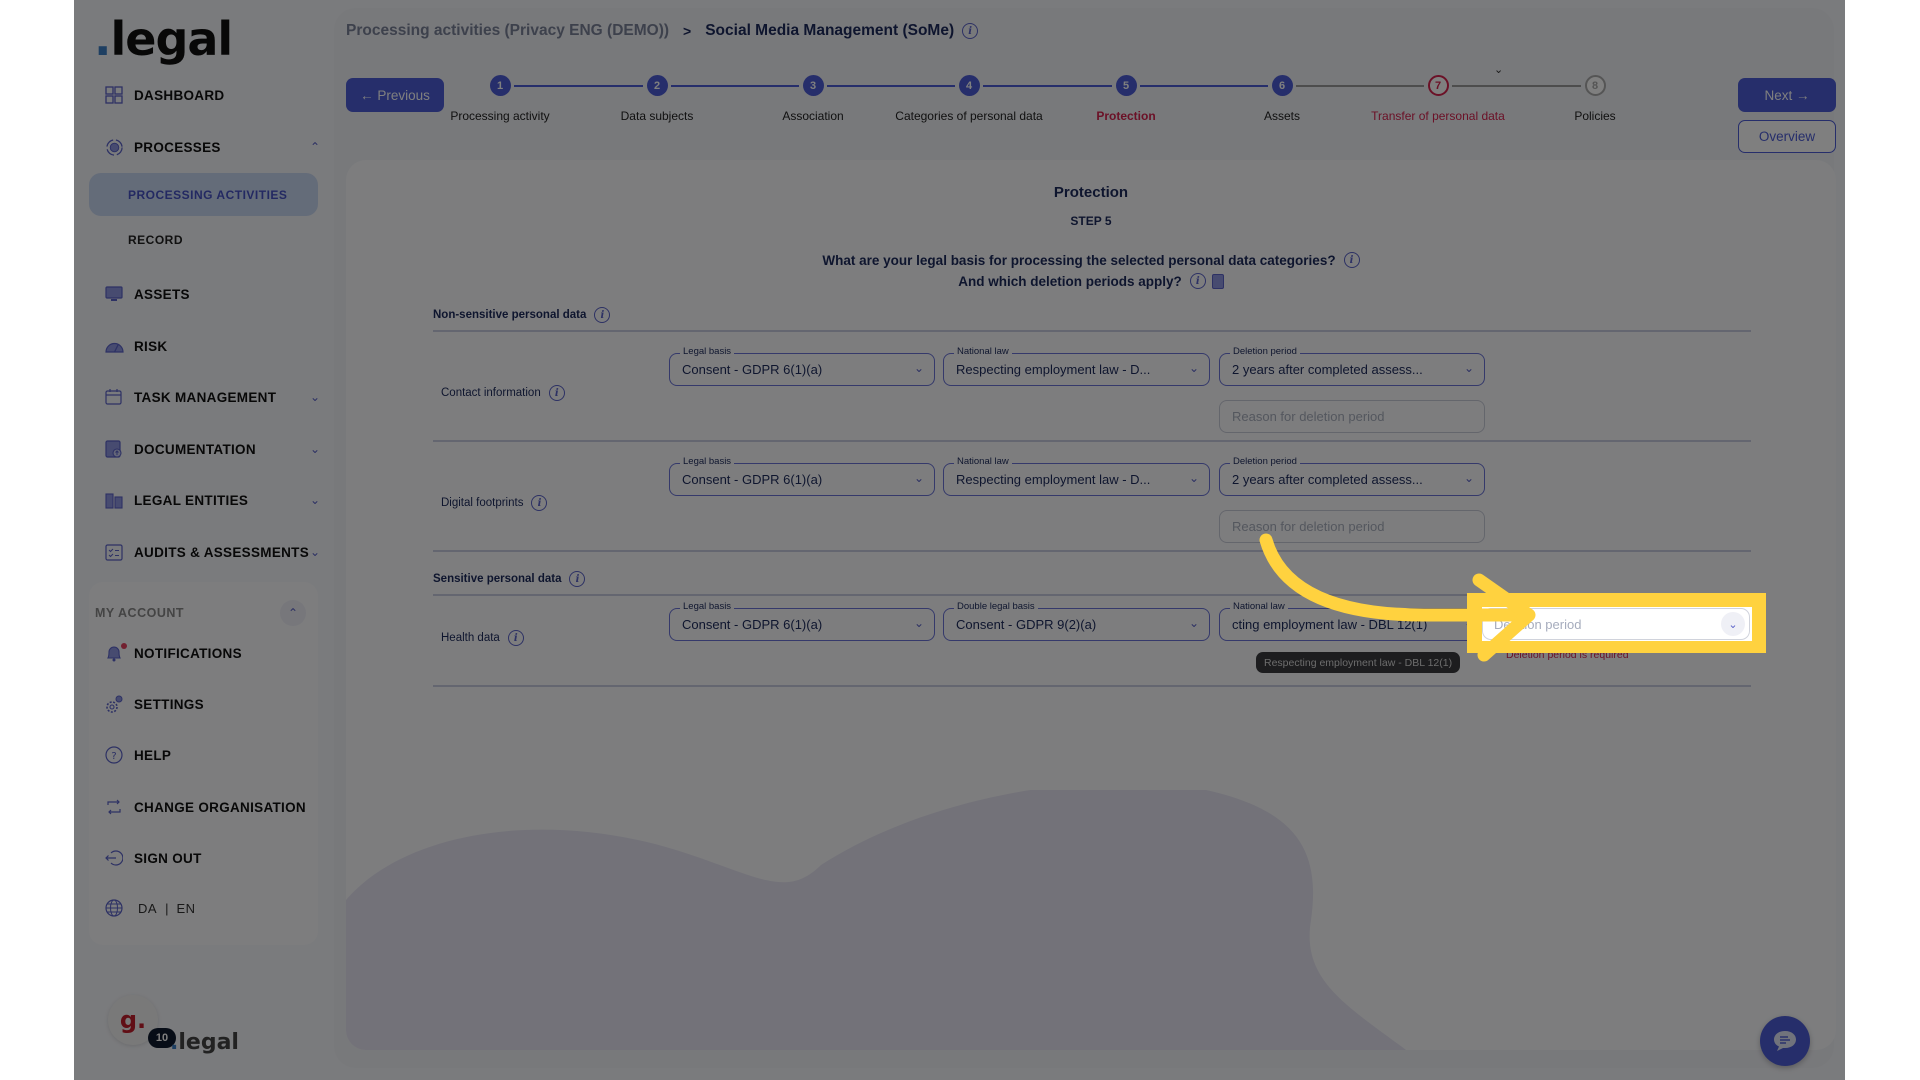 The width and height of the screenshot is (1920, 1080). Describe the element at coordinates (177, 147) in the screenshot. I see `sidebar-item-label: PROCESSES` at that location.